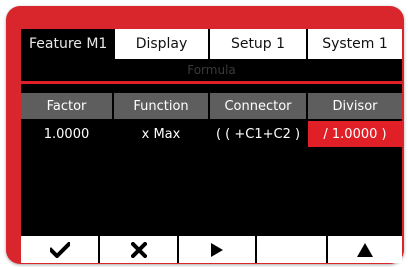  I want to click on play-icon, so click(217, 249).